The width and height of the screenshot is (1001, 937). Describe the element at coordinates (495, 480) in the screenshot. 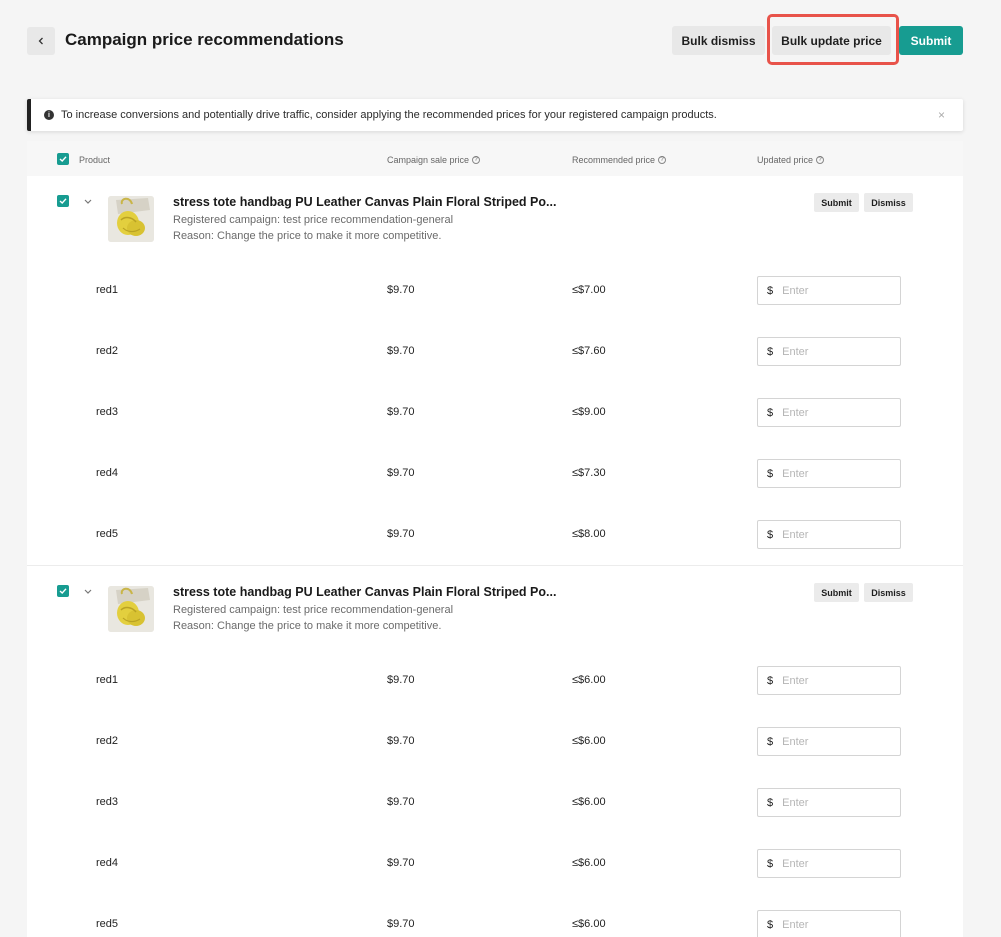

I see `variant-row: red4 $9.70 ≤$7.30 $` at that location.